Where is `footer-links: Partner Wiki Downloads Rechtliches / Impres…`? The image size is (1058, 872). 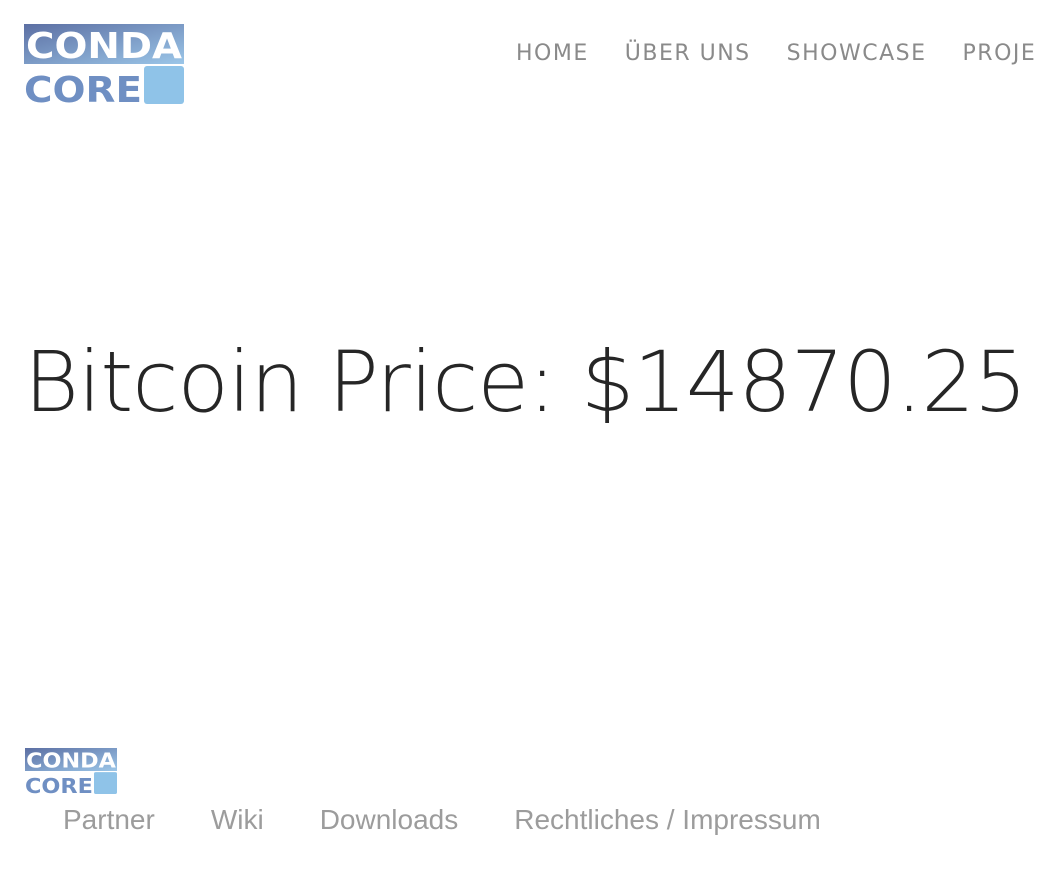 footer-links: Partner Wiki Downloads Rechtliches / Impres… is located at coordinates (470, 820).